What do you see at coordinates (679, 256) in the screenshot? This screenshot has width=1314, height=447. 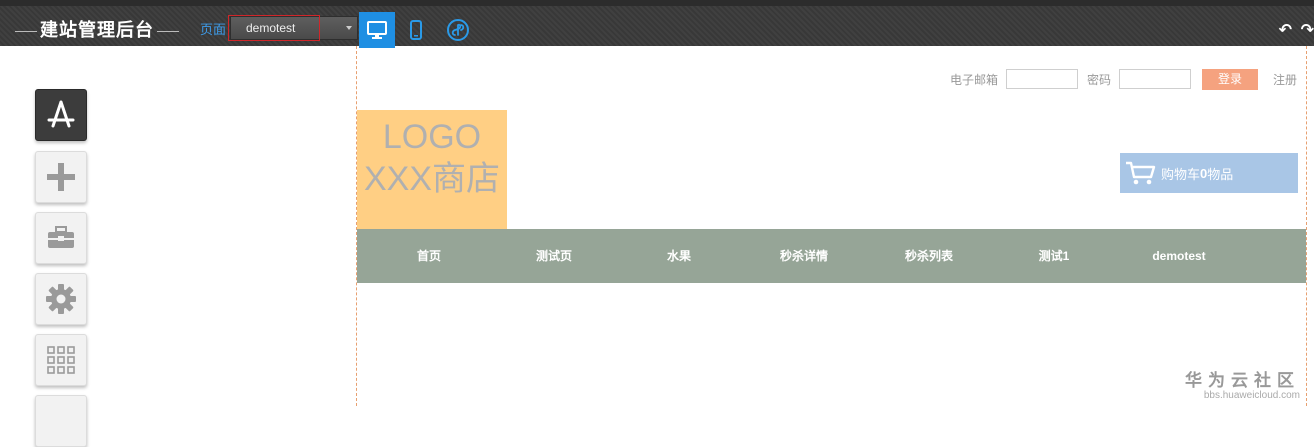 I see `nav-item: 水果` at bounding box center [679, 256].